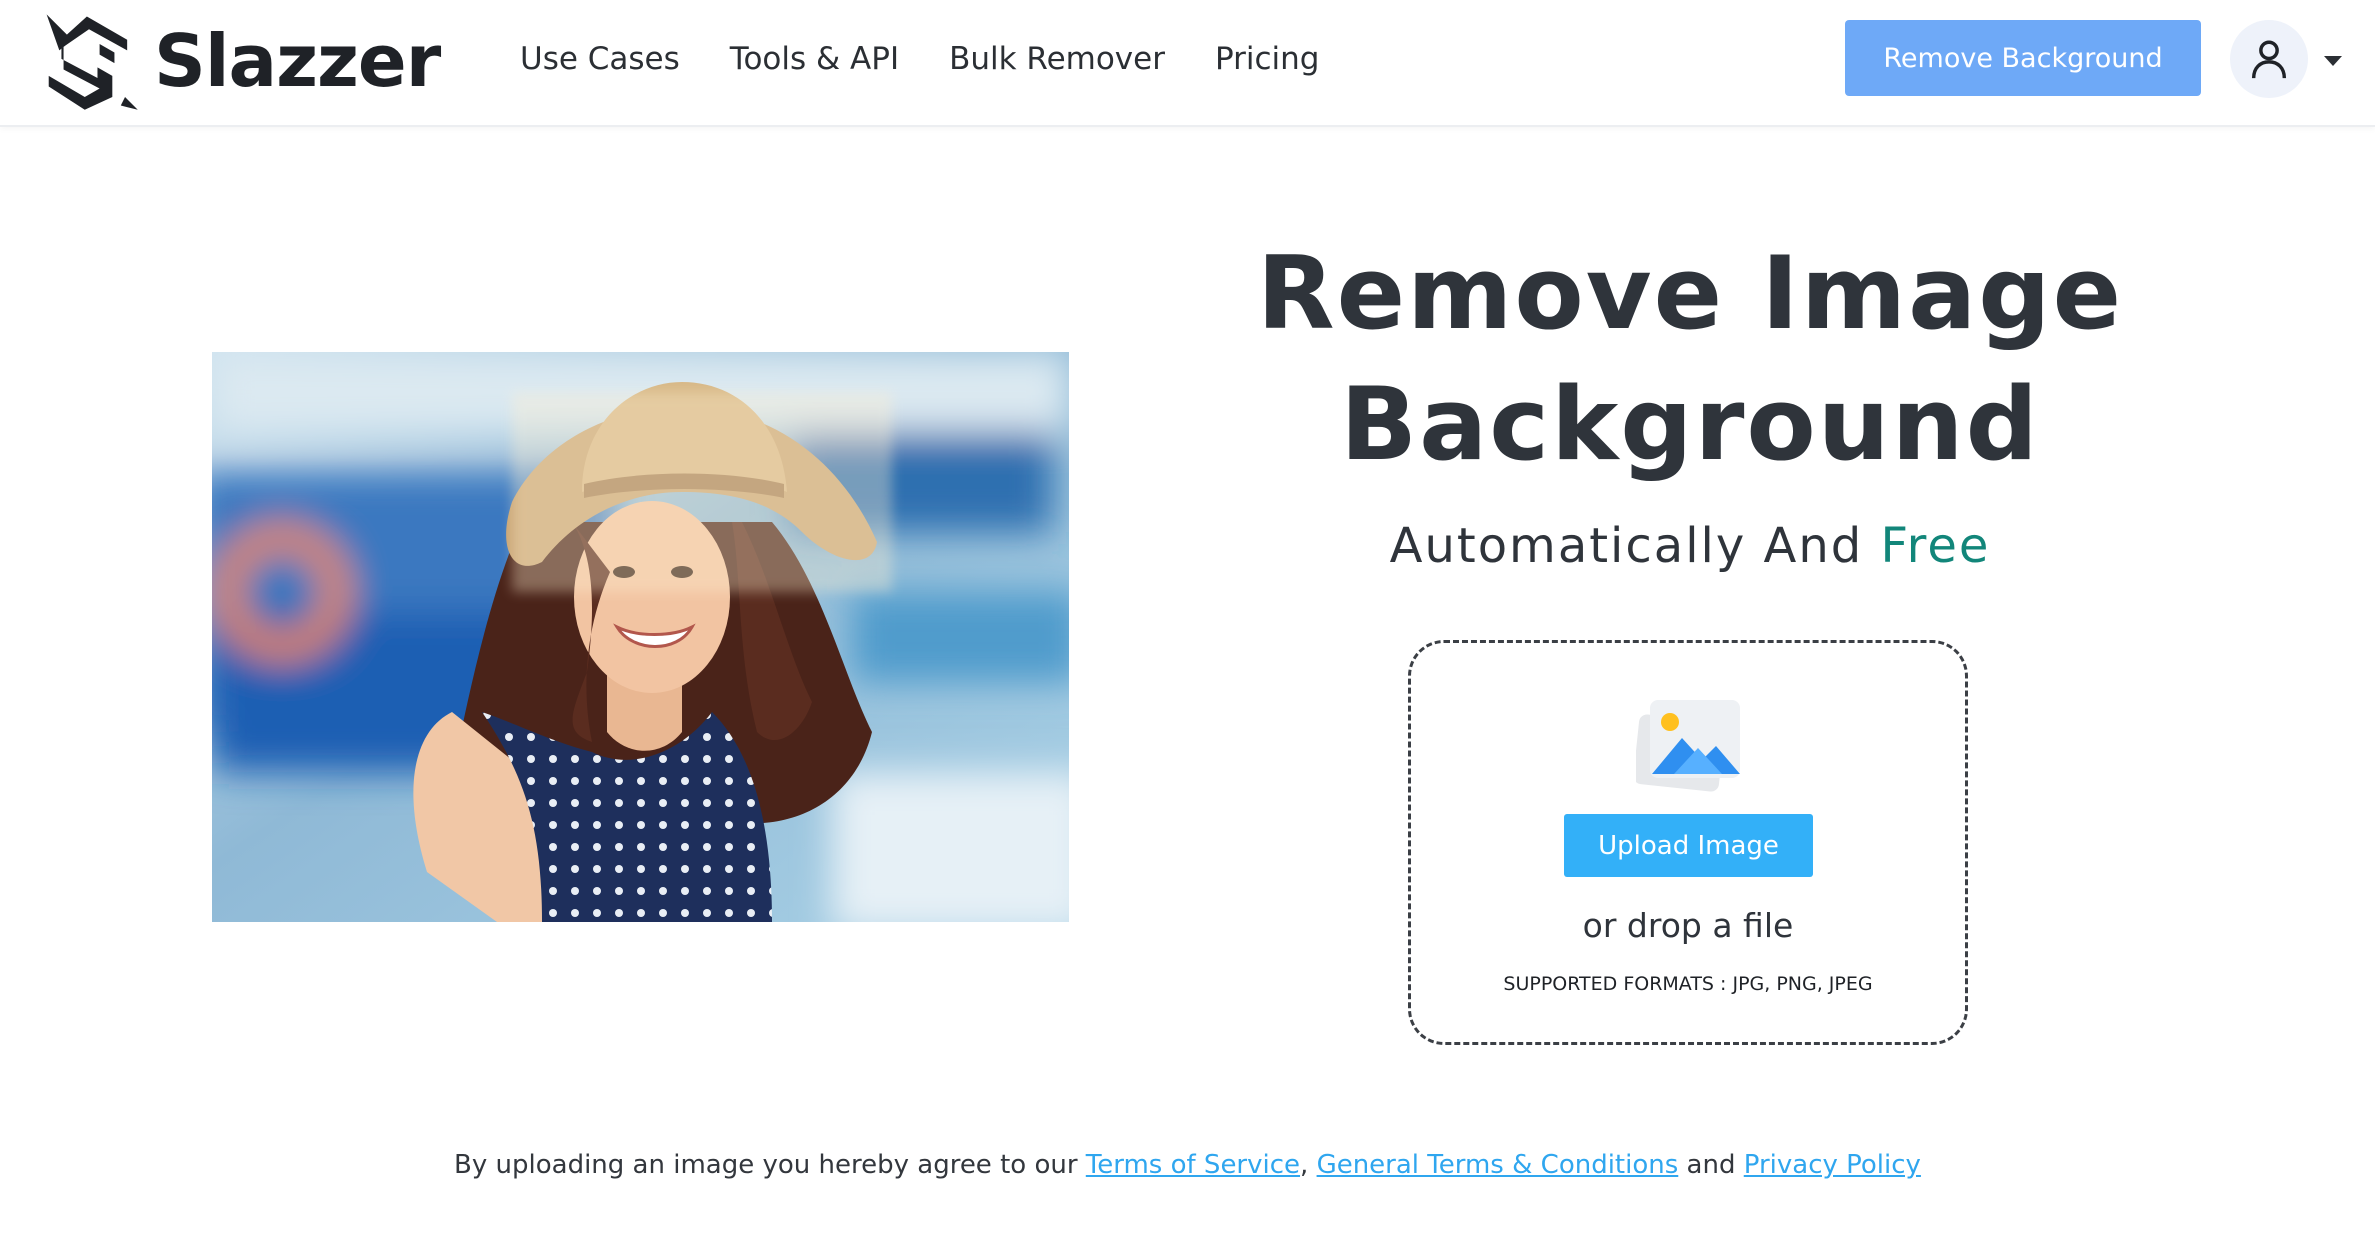  Describe the element at coordinates (1688, 845) in the screenshot. I see `upload-image-button: Upload Image` at that location.